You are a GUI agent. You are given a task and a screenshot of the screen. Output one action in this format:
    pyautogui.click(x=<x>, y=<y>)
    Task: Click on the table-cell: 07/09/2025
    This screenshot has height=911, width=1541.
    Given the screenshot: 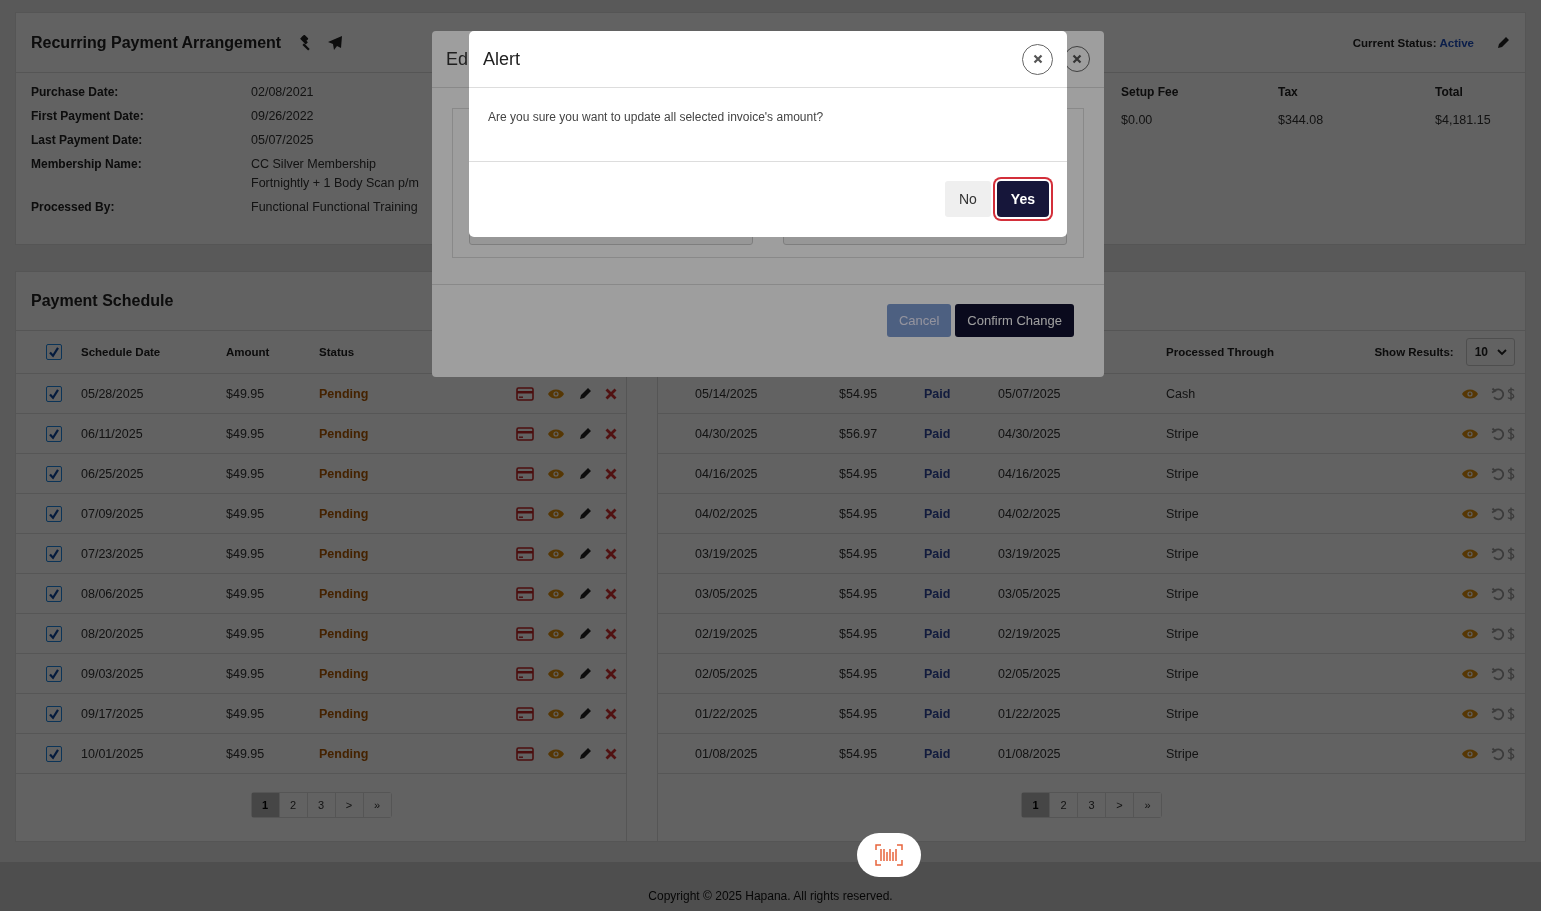 What is the action you would take?
    pyautogui.click(x=112, y=513)
    